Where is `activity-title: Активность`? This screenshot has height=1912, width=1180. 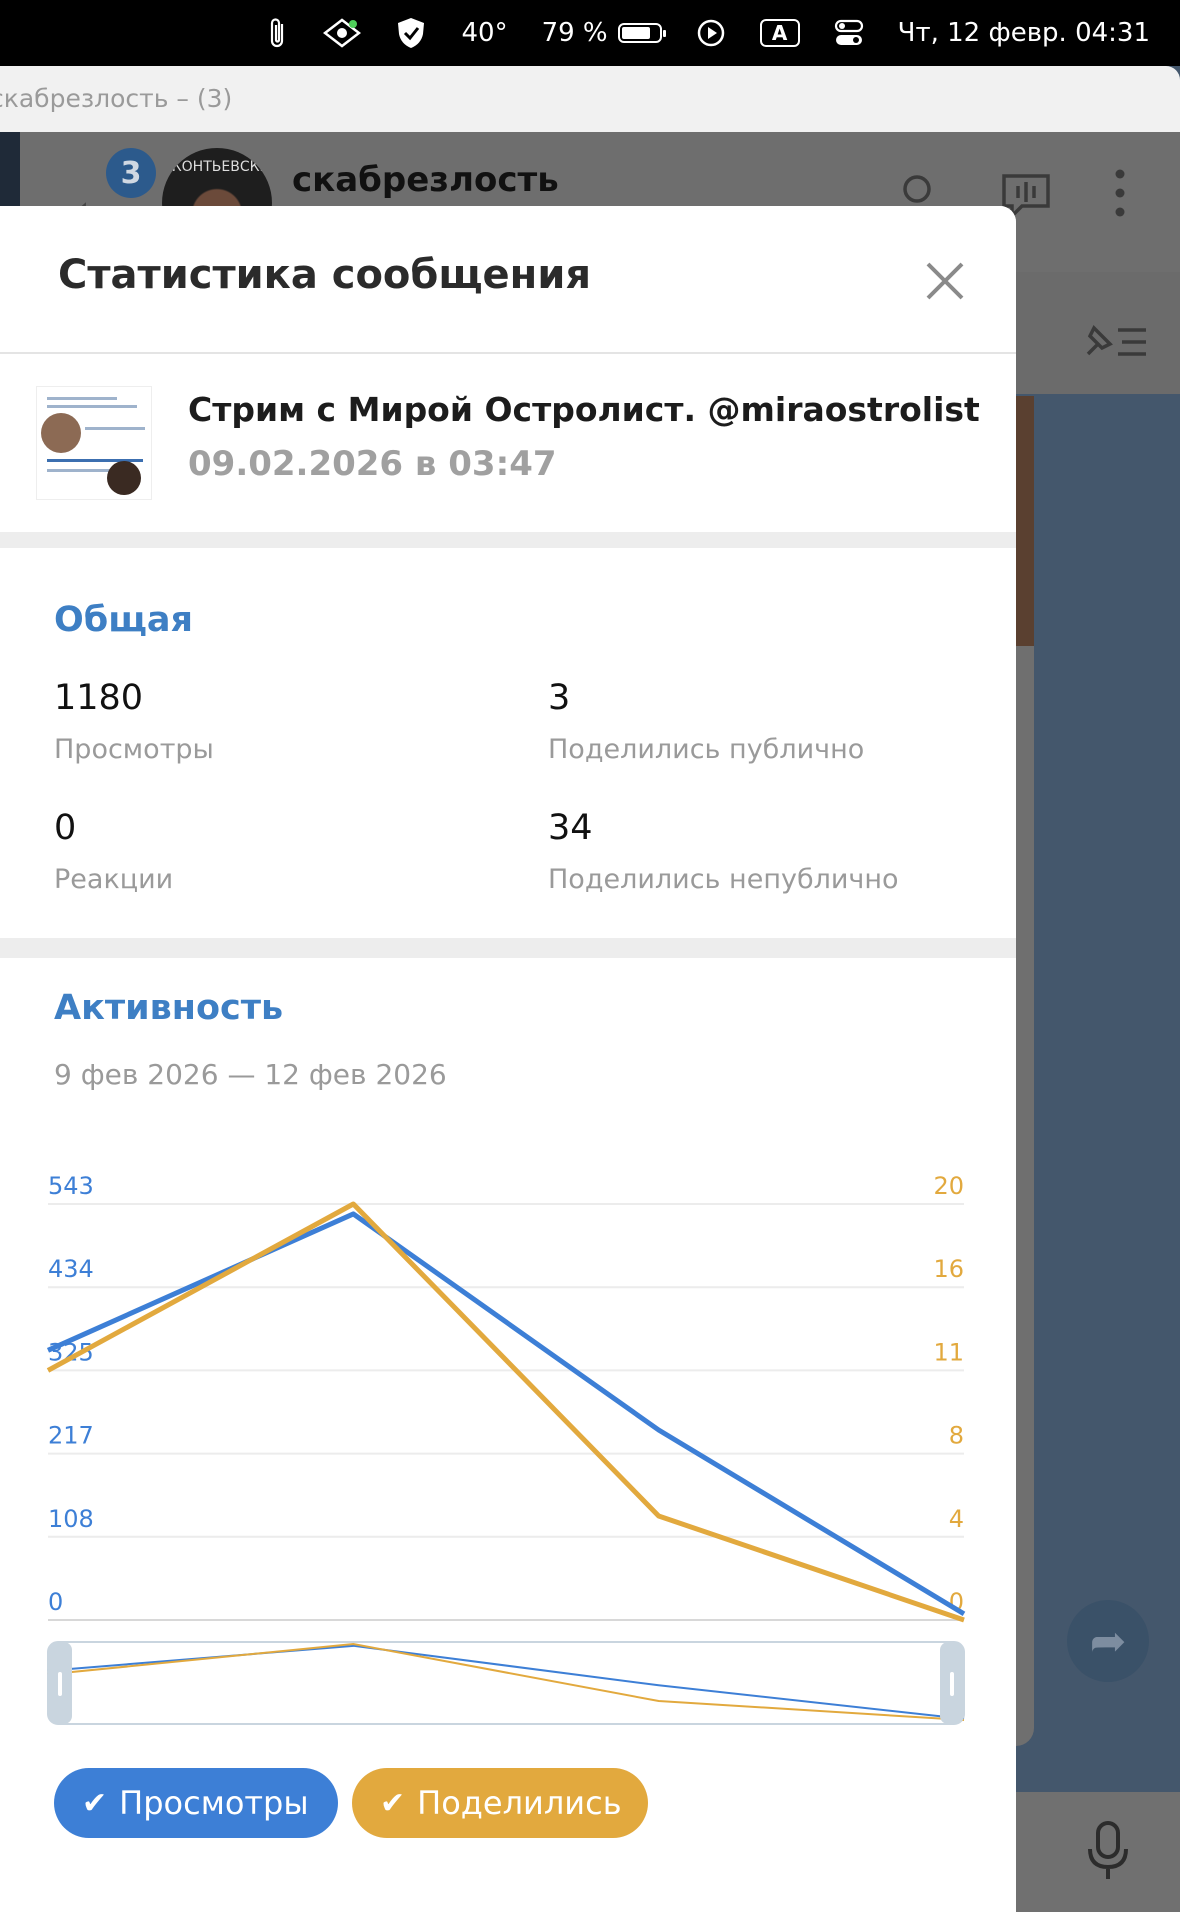 activity-title: Активность is located at coordinates (169, 1008).